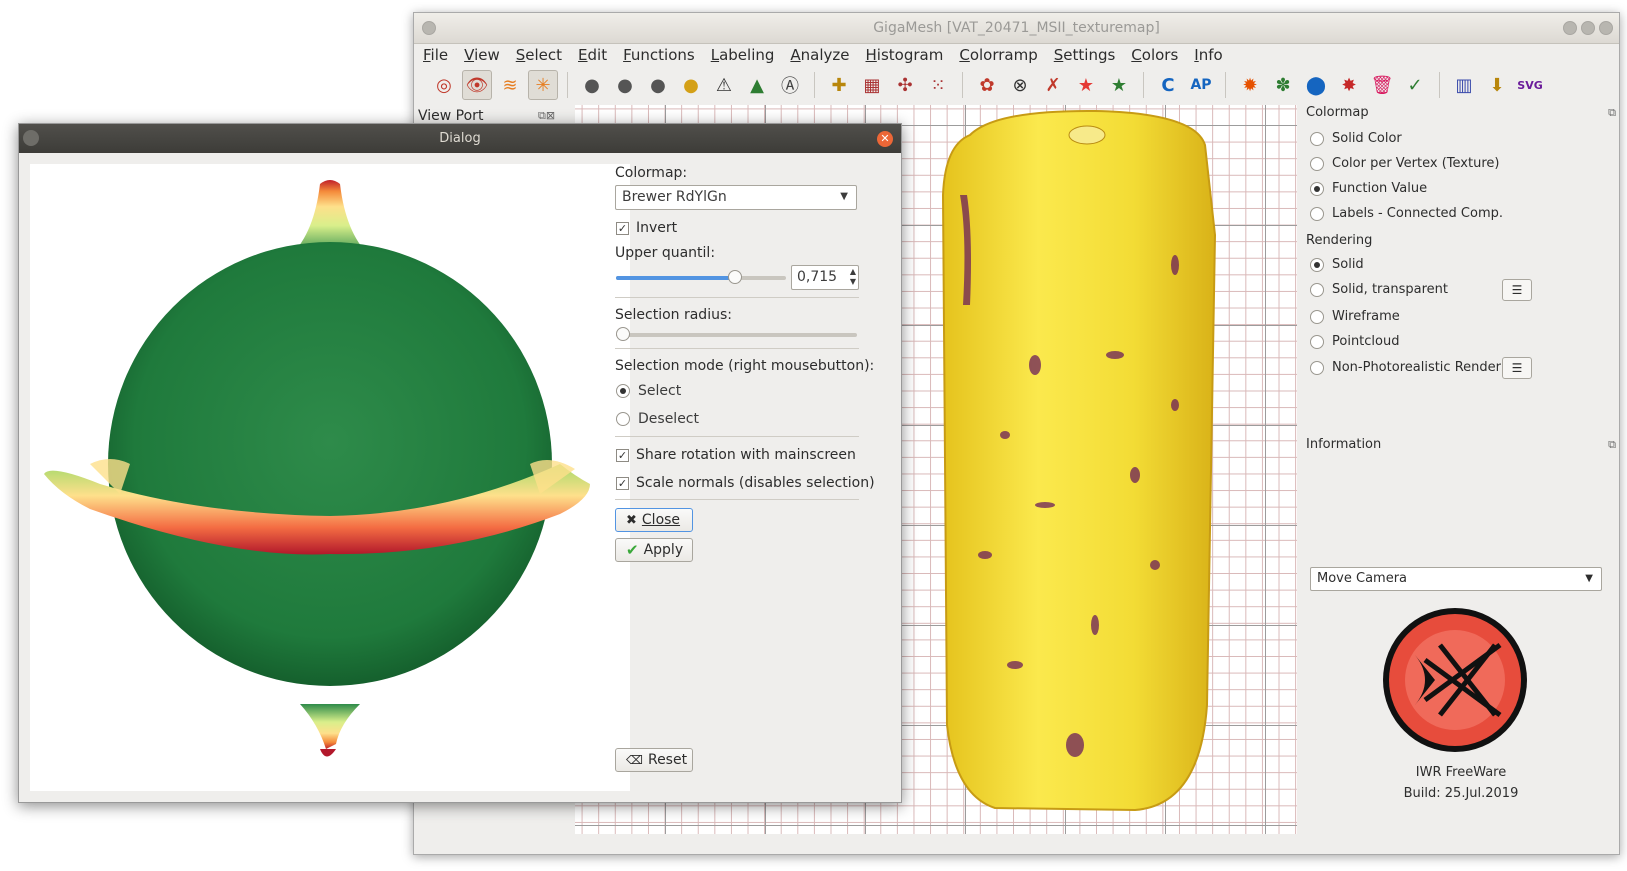  Describe the element at coordinates (543, 85) in the screenshot. I see `view-mode-a-icon: ✳` at that location.